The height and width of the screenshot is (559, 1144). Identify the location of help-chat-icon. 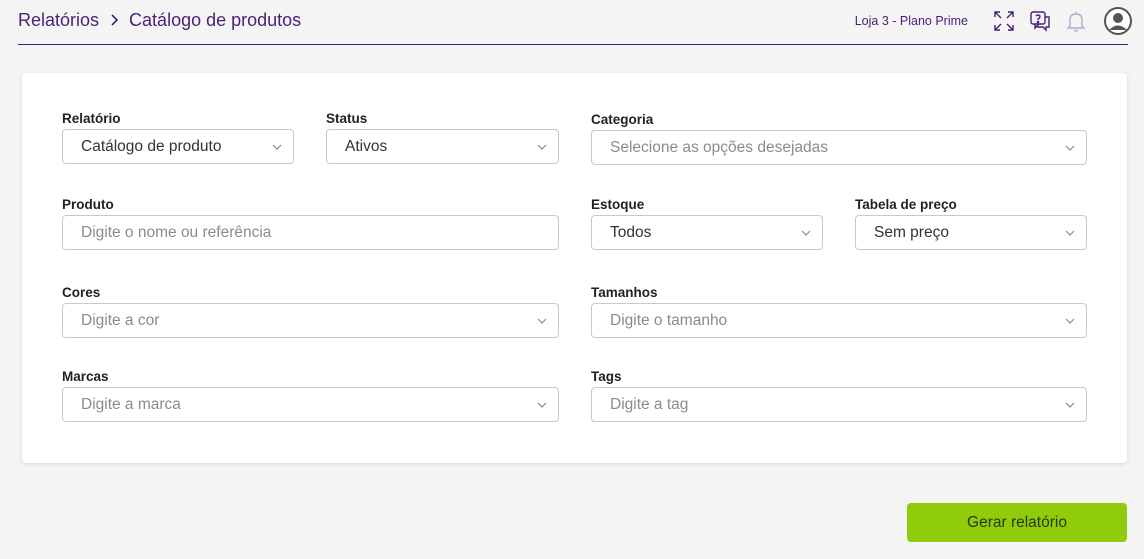
(1040, 21).